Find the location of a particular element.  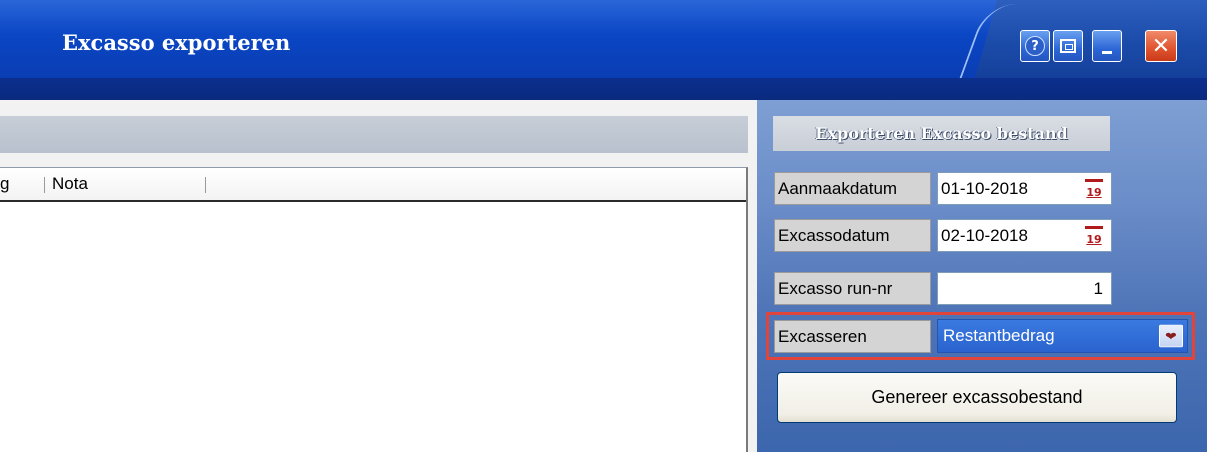

menu-strip is located at coordinates (603, 89).